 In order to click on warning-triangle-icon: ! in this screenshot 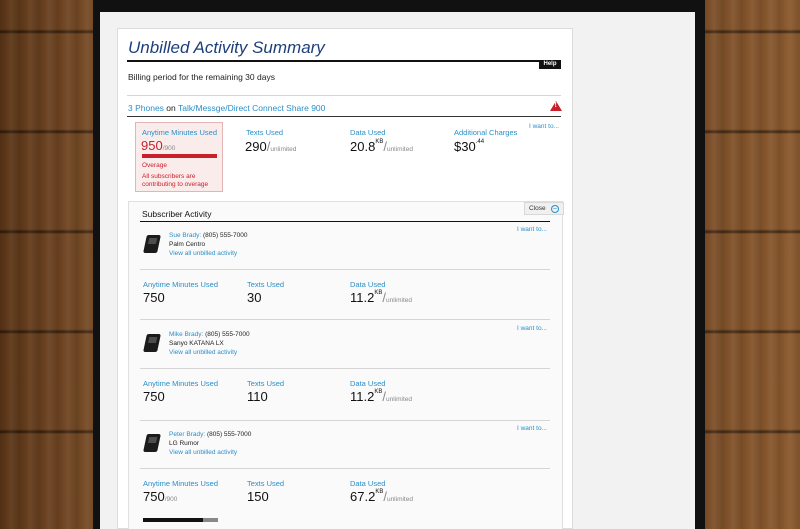, I will do `click(556, 106)`.